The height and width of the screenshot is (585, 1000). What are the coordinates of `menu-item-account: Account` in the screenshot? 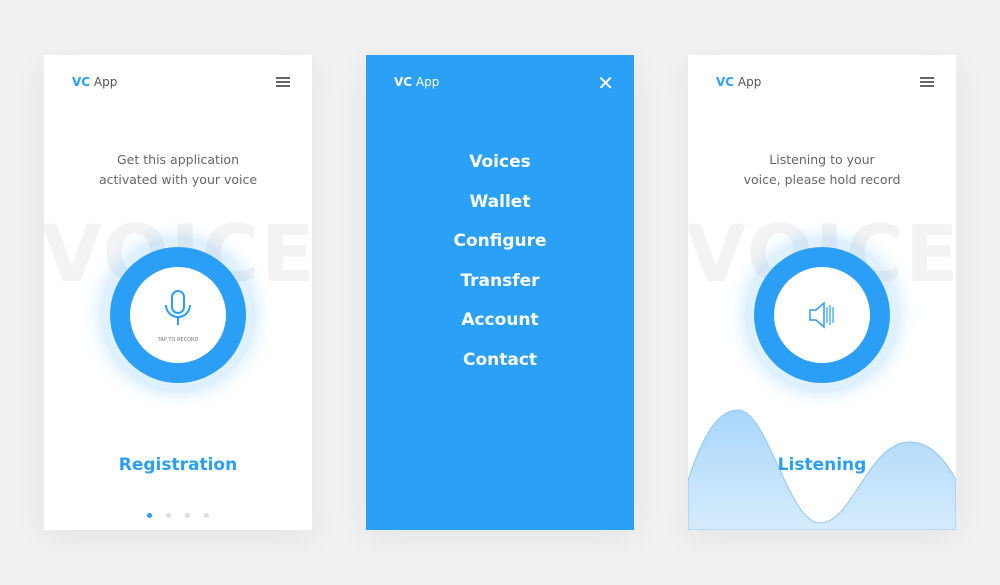 It's located at (500, 328).